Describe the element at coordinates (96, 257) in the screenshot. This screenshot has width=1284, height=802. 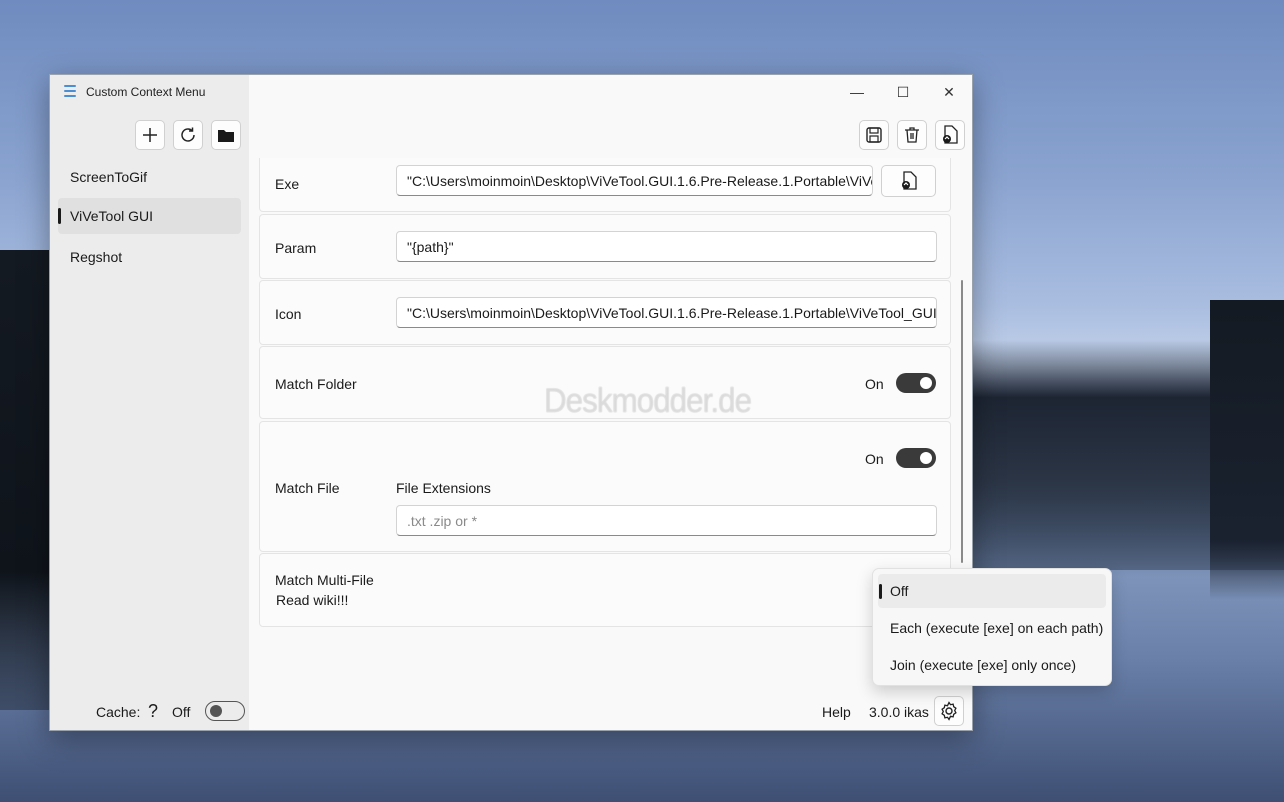
I see `sidebar-item-label: Regshot` at that location.